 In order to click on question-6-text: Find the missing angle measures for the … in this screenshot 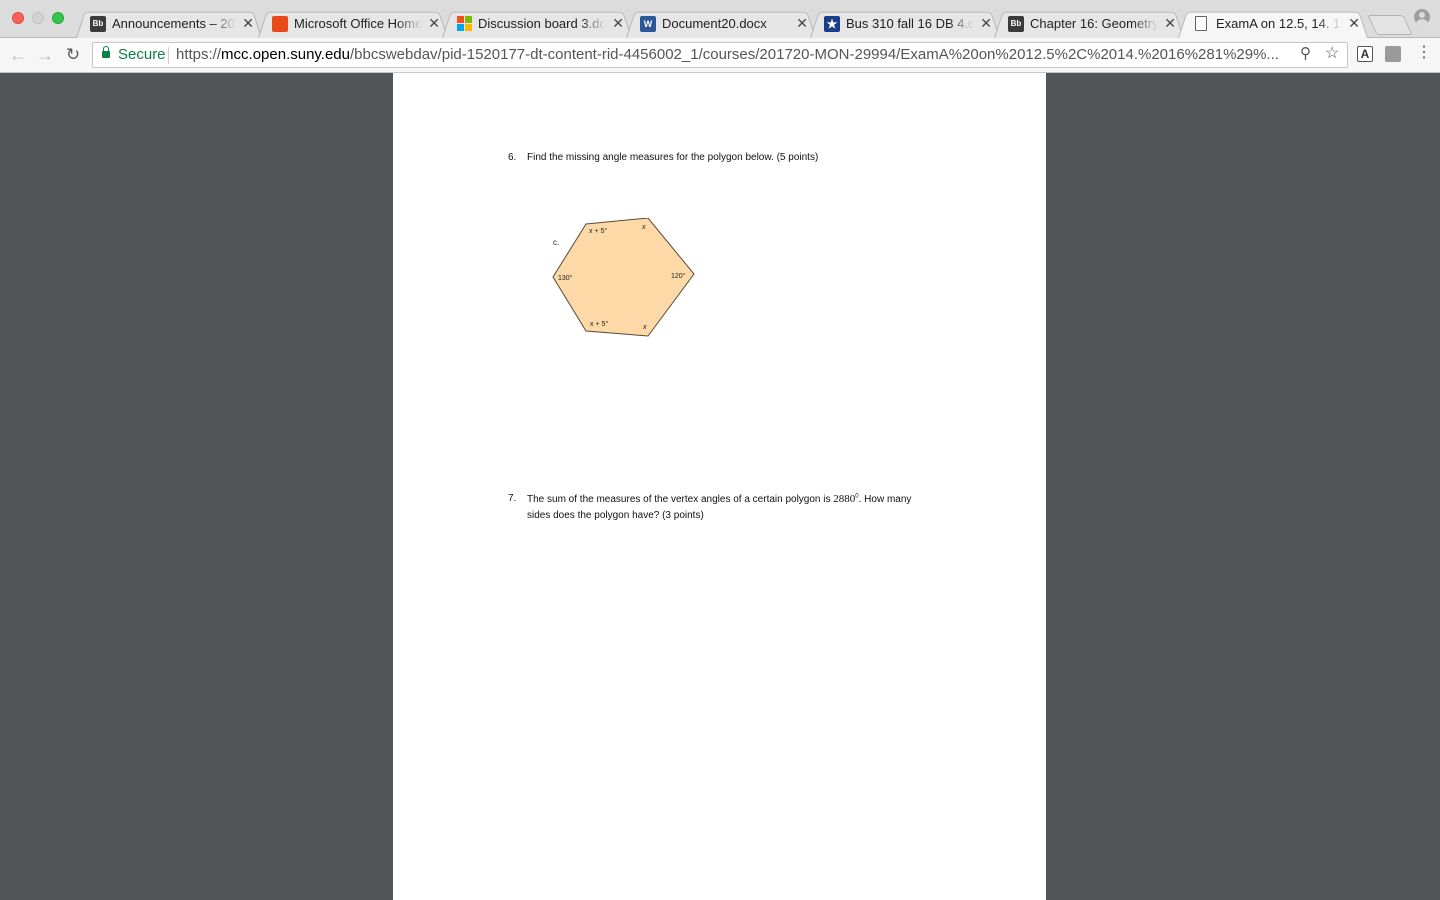, I will do `click(673, 157)`.